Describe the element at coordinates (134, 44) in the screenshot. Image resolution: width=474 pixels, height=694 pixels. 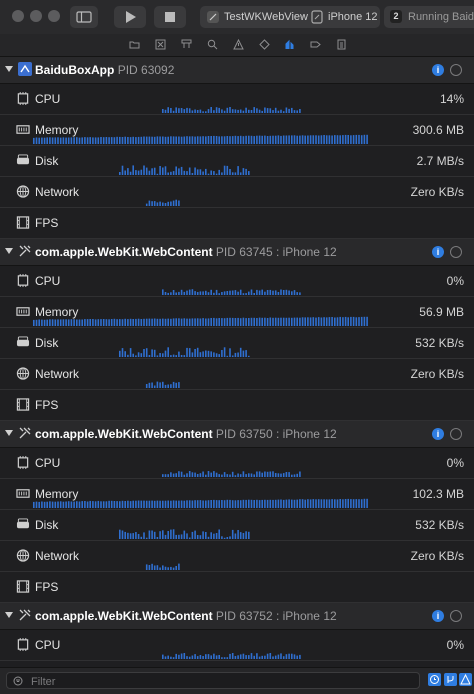
I see `folder-icon` at that location.